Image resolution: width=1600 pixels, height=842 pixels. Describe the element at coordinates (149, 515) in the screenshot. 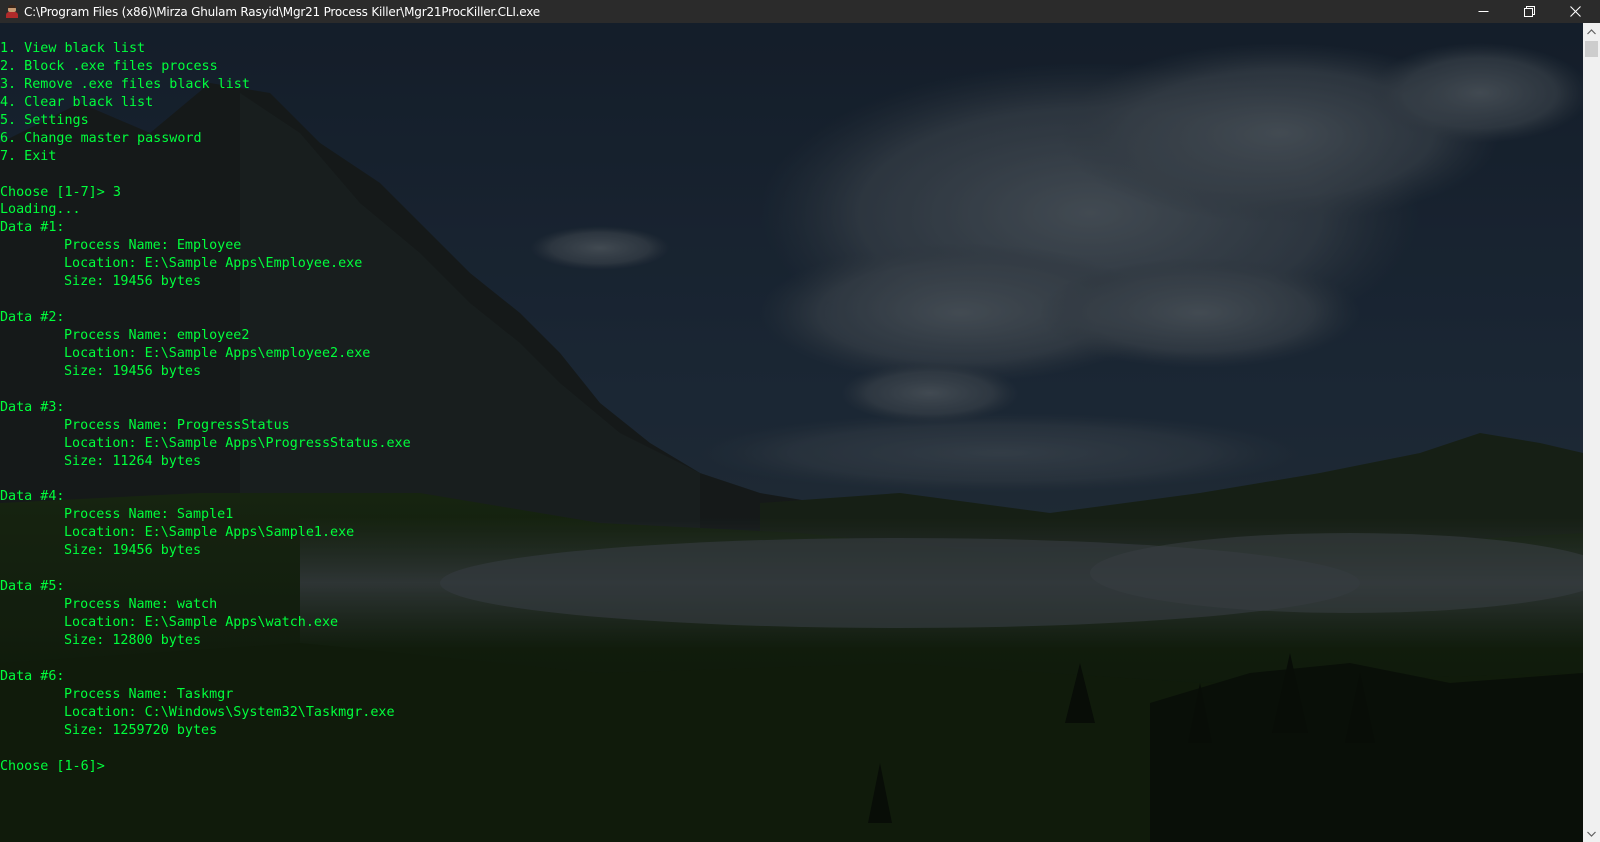

I see `entry-process-name: Process Name: Sample1` at that location.